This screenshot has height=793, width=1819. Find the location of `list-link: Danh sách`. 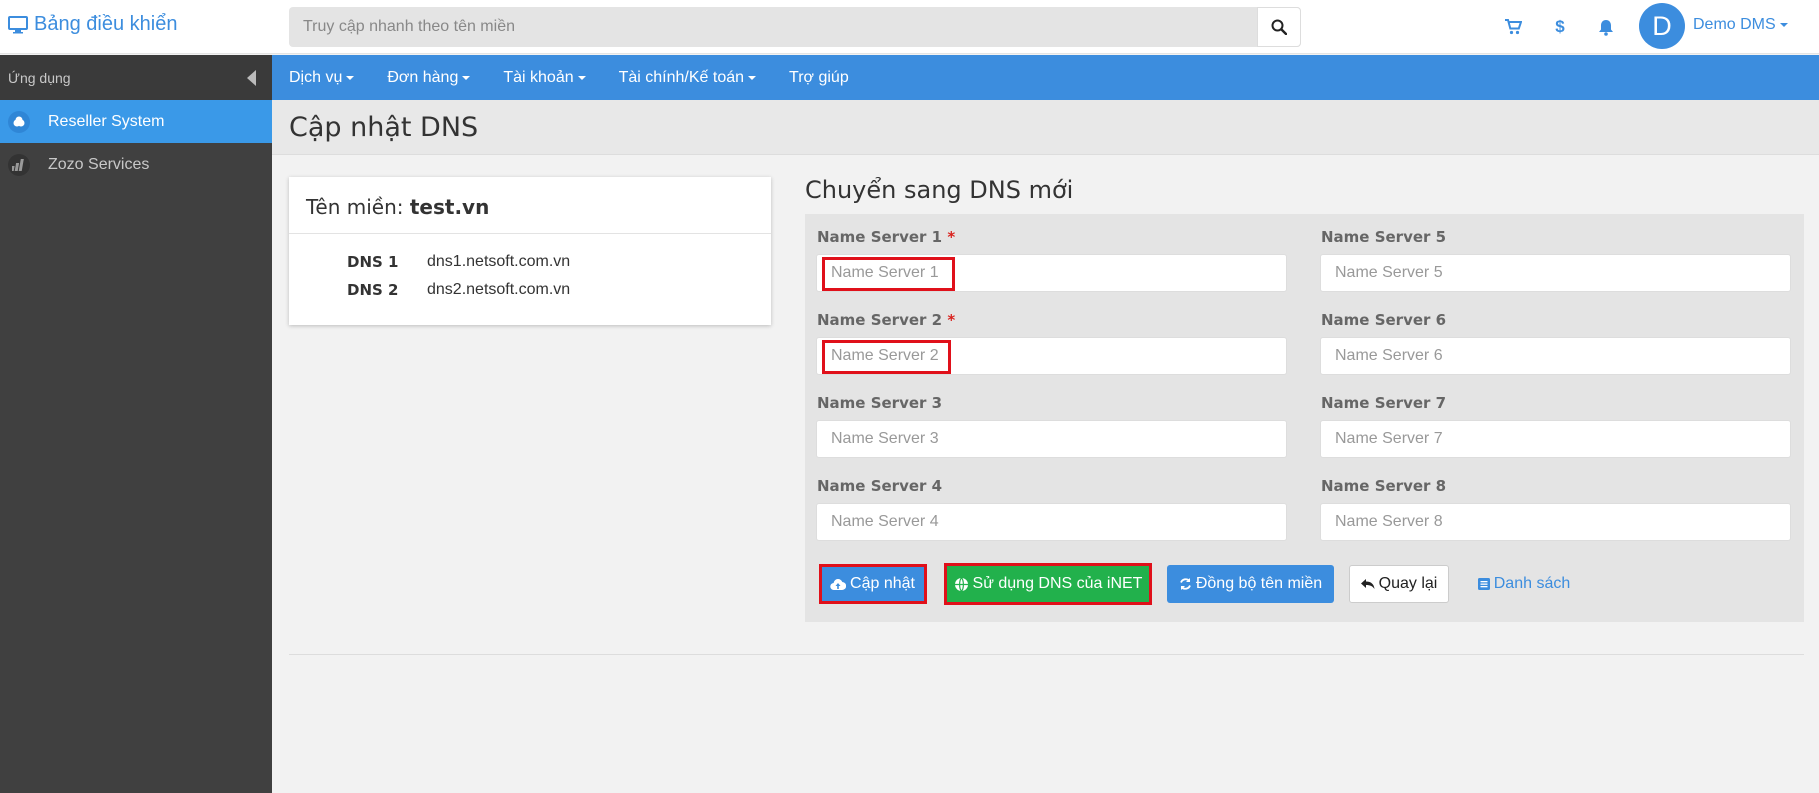

list-link: Danh sách is located at coordinates (1524, 584).